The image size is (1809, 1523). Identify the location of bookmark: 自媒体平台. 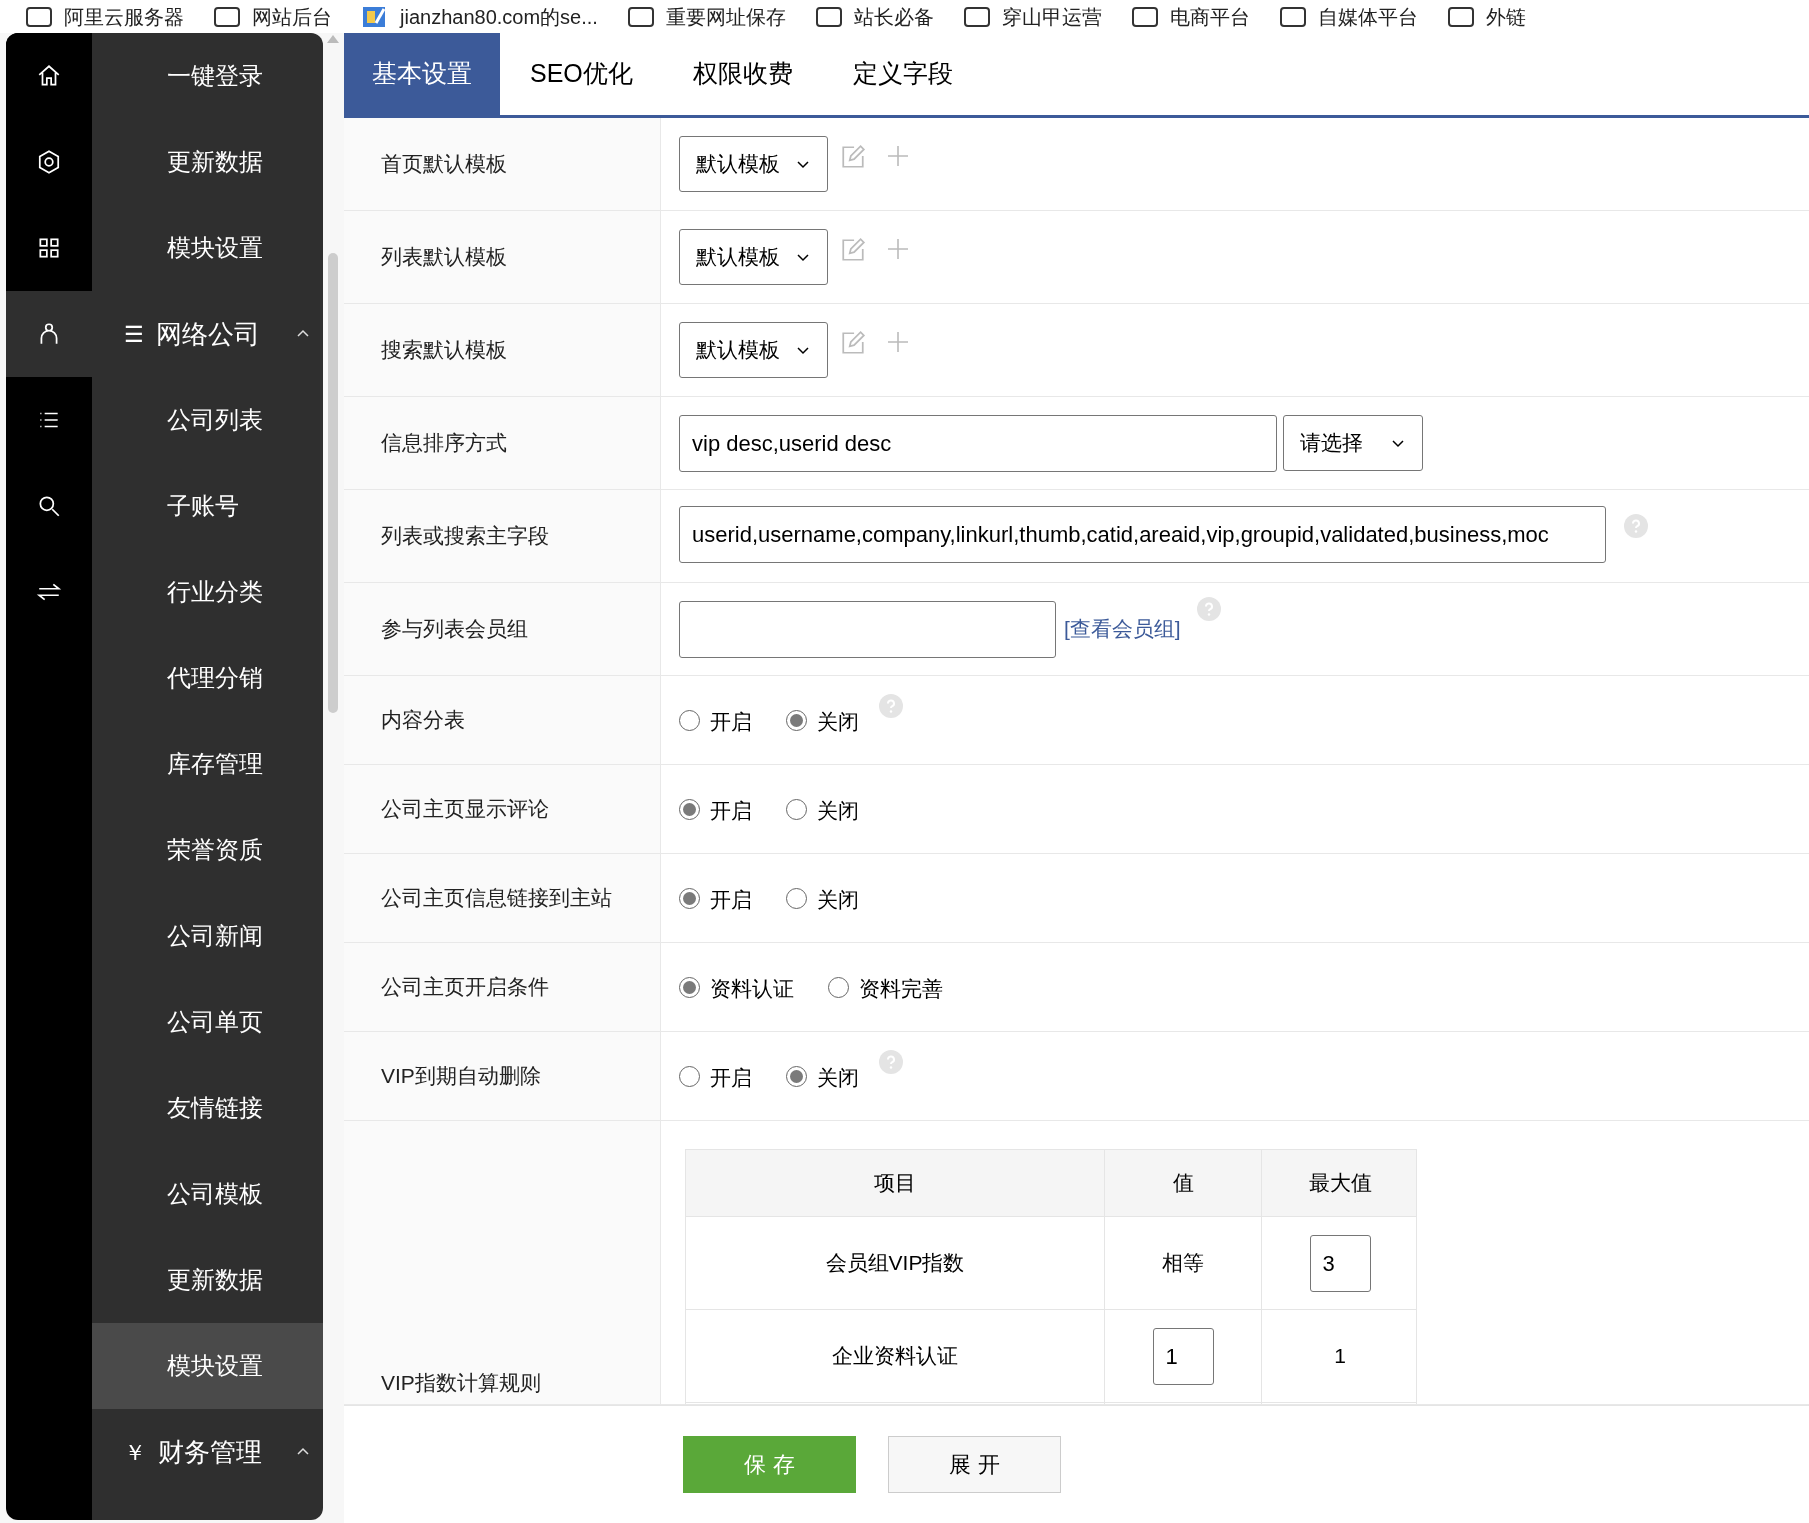
(1348, 16).